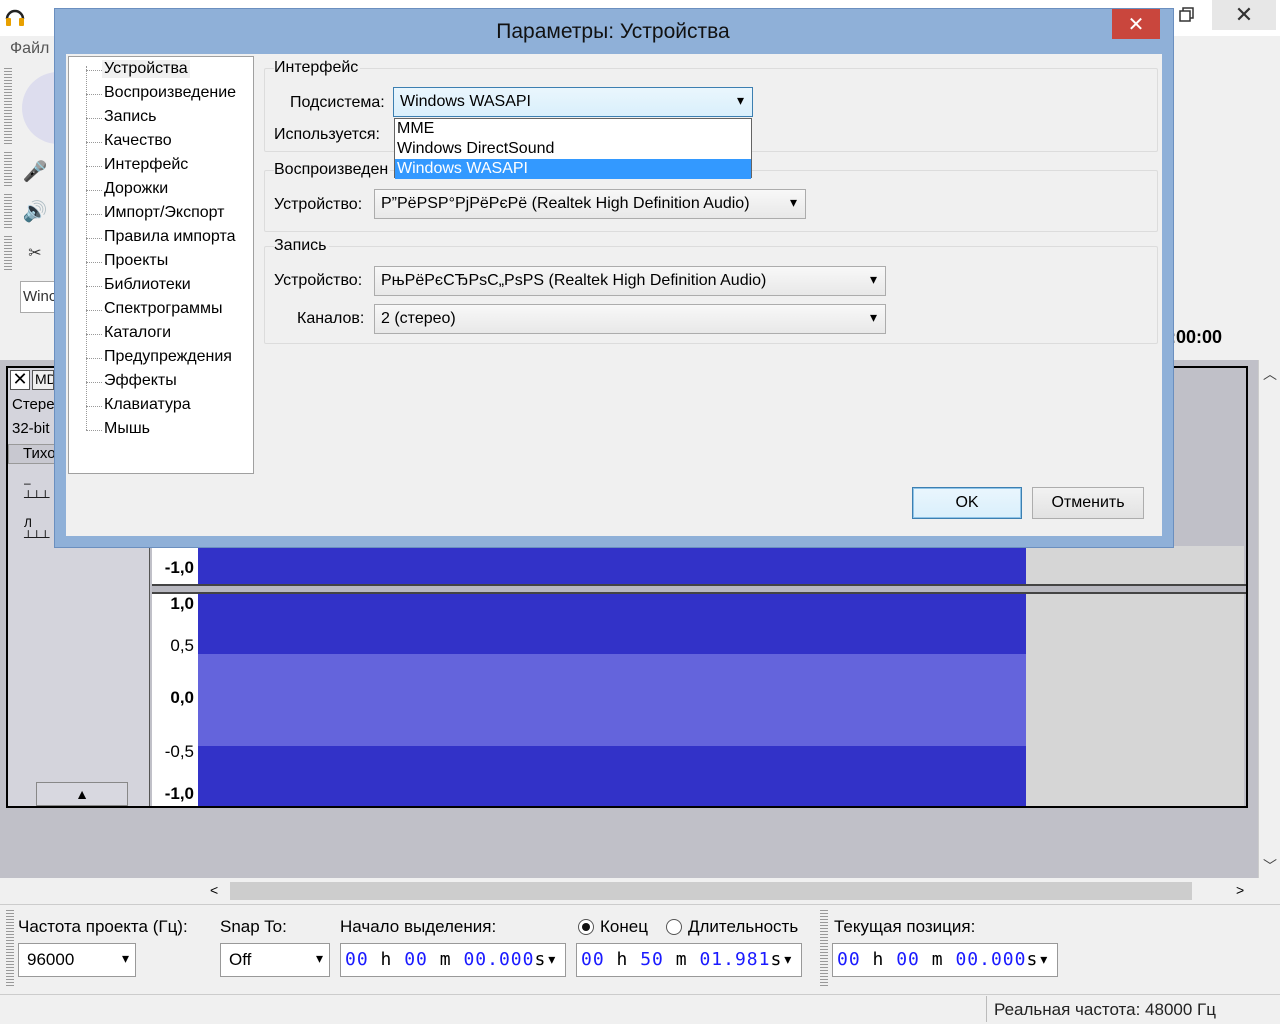 This screenshot has width=1280, height=1024. What do you see at coordinates (1136, 24) in the screenshot?
I see `dialog-close-button: ✕` at bounding box center [1136, 24].